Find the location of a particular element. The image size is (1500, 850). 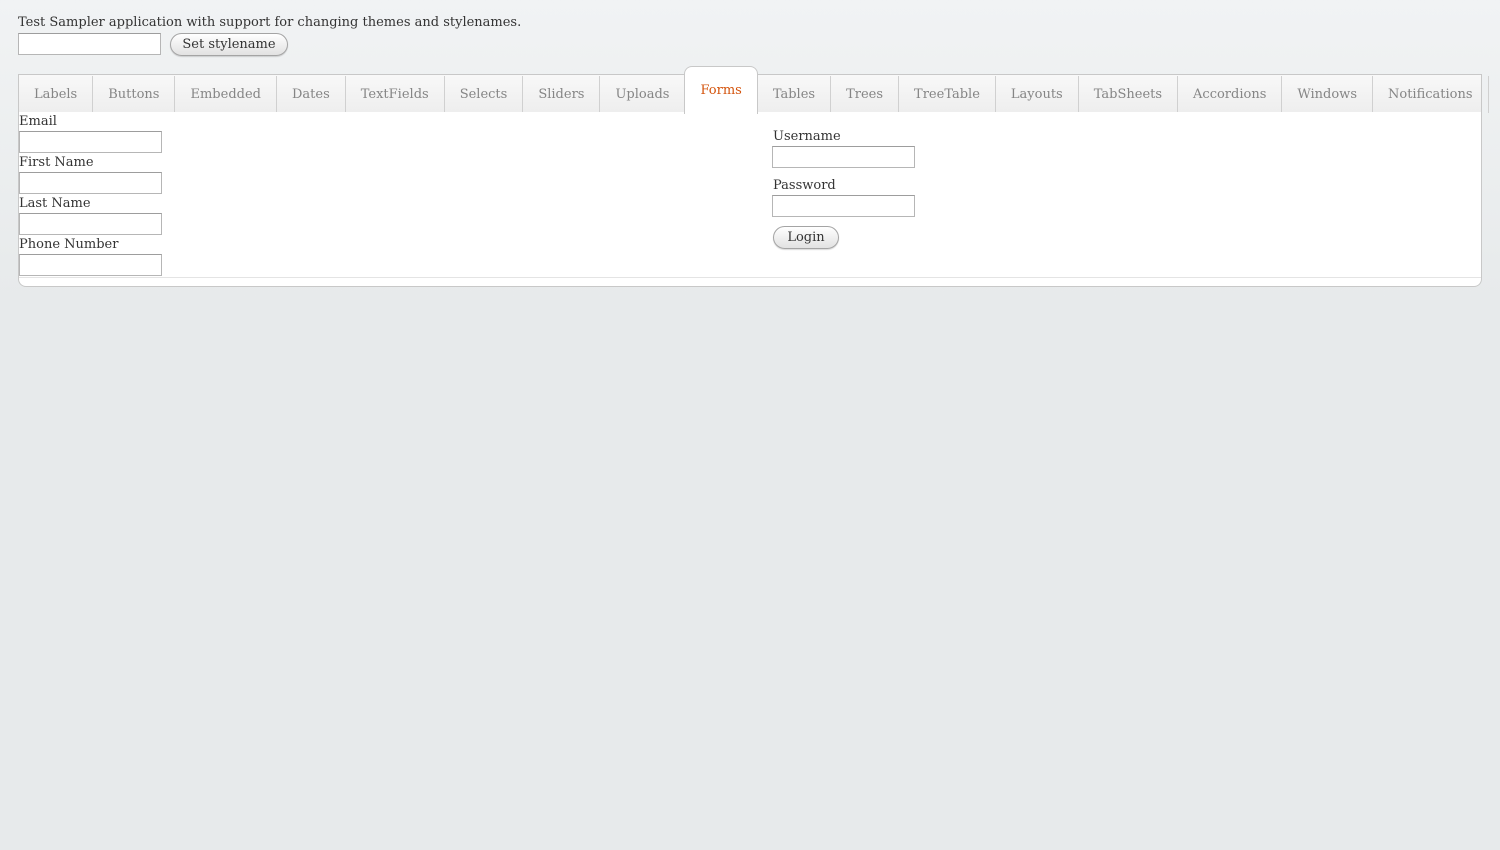

email-label: Email is located at coordinates (38, 121).